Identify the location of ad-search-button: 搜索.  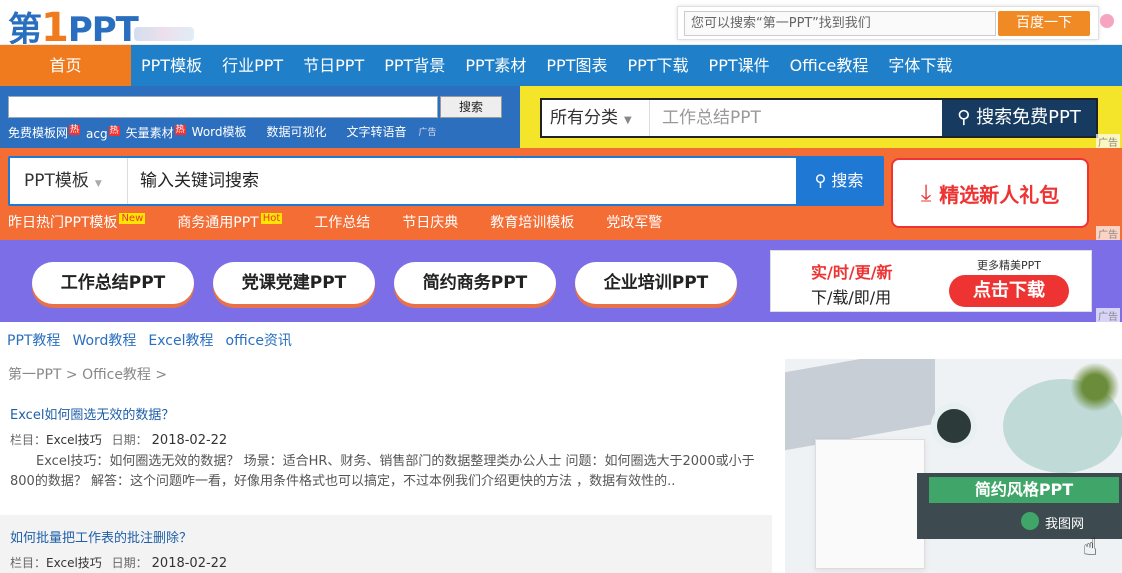
(471, 107).